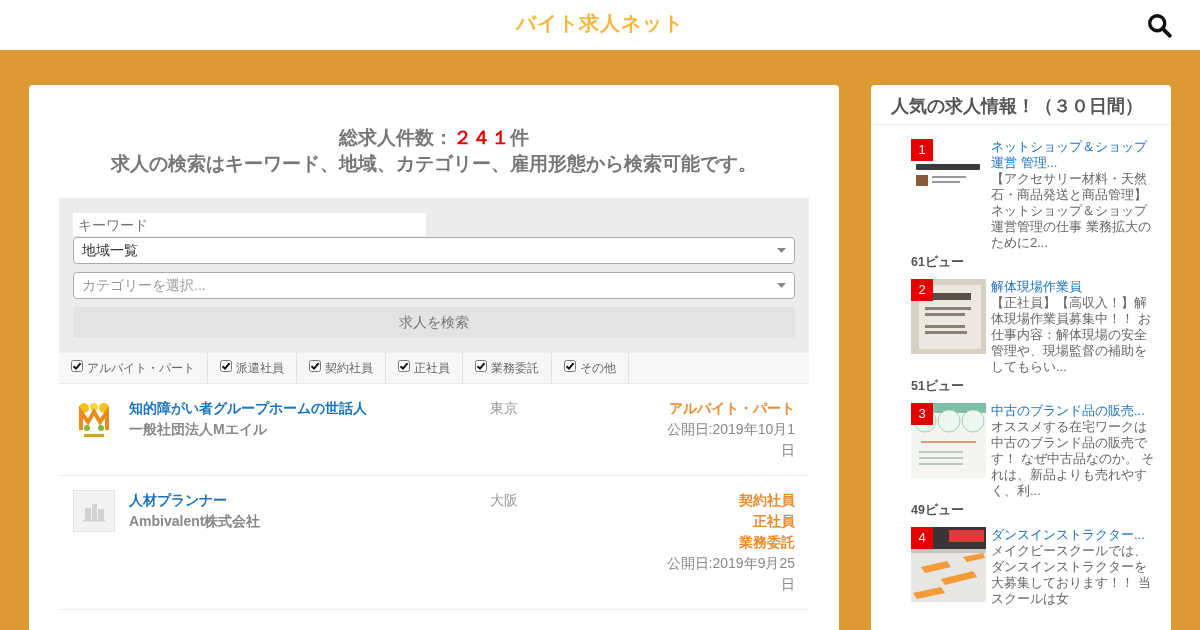  Describe the element at coordinates (937, 386) in the screenshot. I see `view-count: 51ビュー` at that location.